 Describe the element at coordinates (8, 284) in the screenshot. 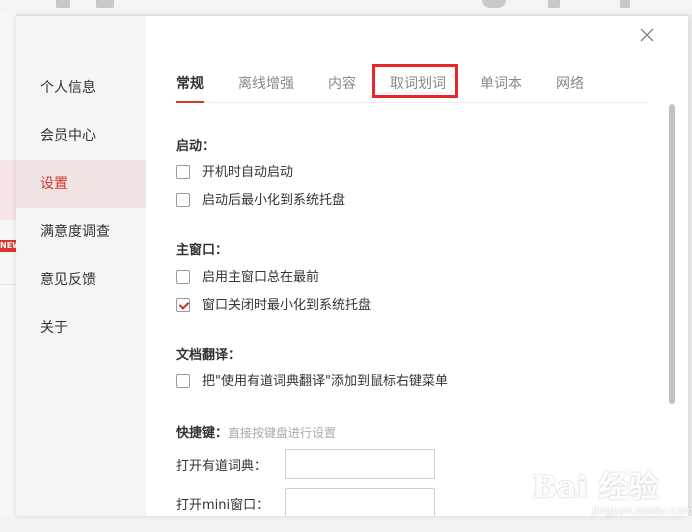

I see `background-divider` at that location.